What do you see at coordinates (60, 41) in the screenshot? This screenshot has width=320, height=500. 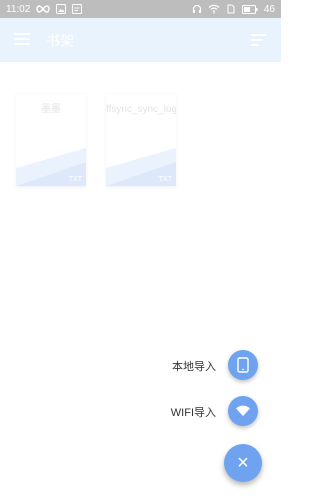 I see `page-title: 书架` at bounding box center [60, 41].